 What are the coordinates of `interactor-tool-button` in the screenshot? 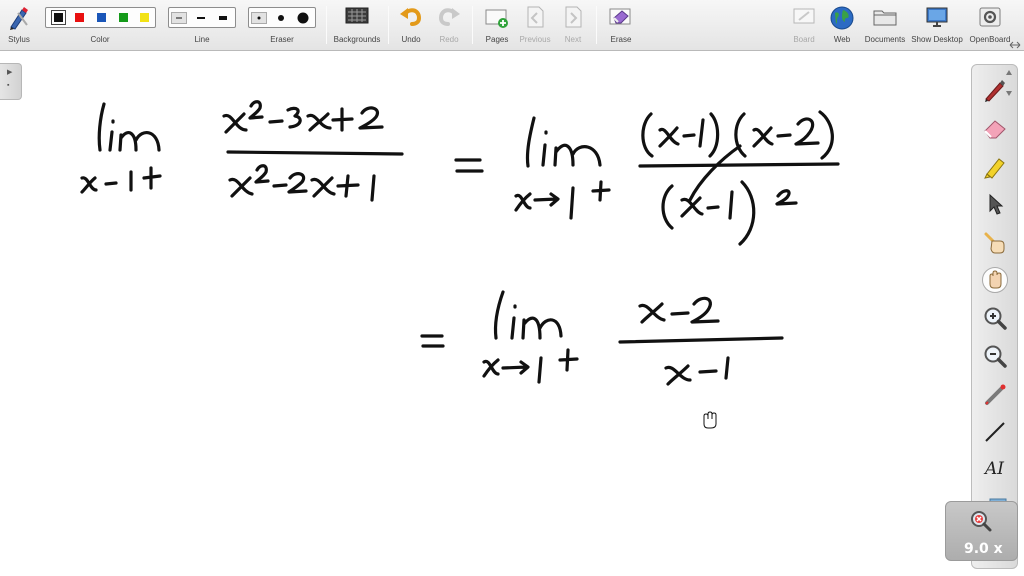 It's located at (995, 242).